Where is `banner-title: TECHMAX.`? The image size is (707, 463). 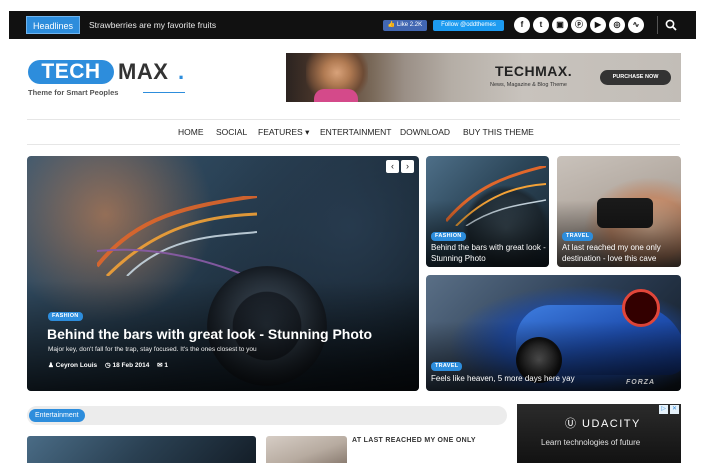 banner-title: TECHMAX. is located at coordinates (534, 71).